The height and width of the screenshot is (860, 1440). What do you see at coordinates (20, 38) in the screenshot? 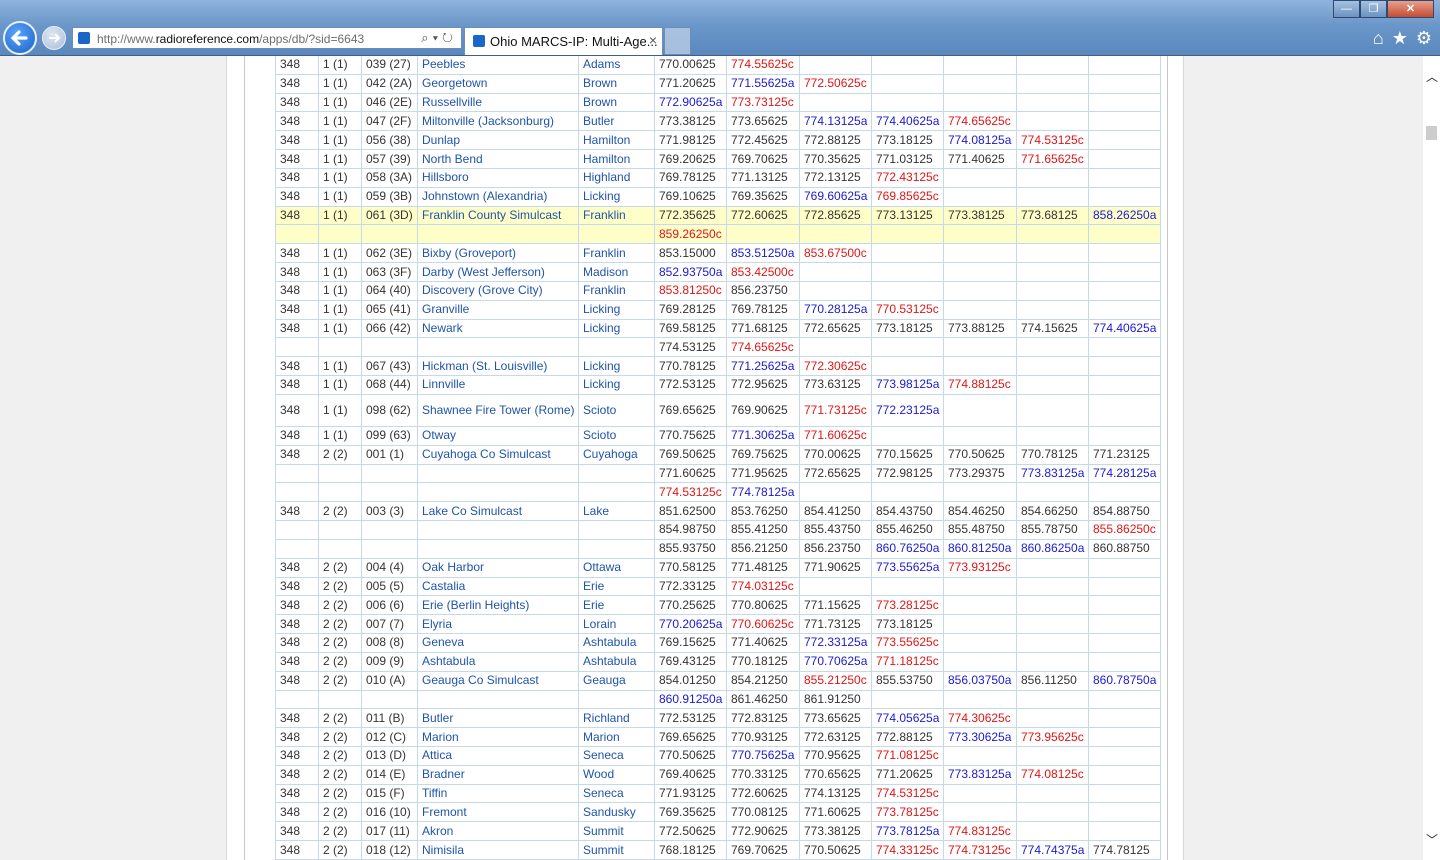
I see `back-button` at bounding box center [20, 38].